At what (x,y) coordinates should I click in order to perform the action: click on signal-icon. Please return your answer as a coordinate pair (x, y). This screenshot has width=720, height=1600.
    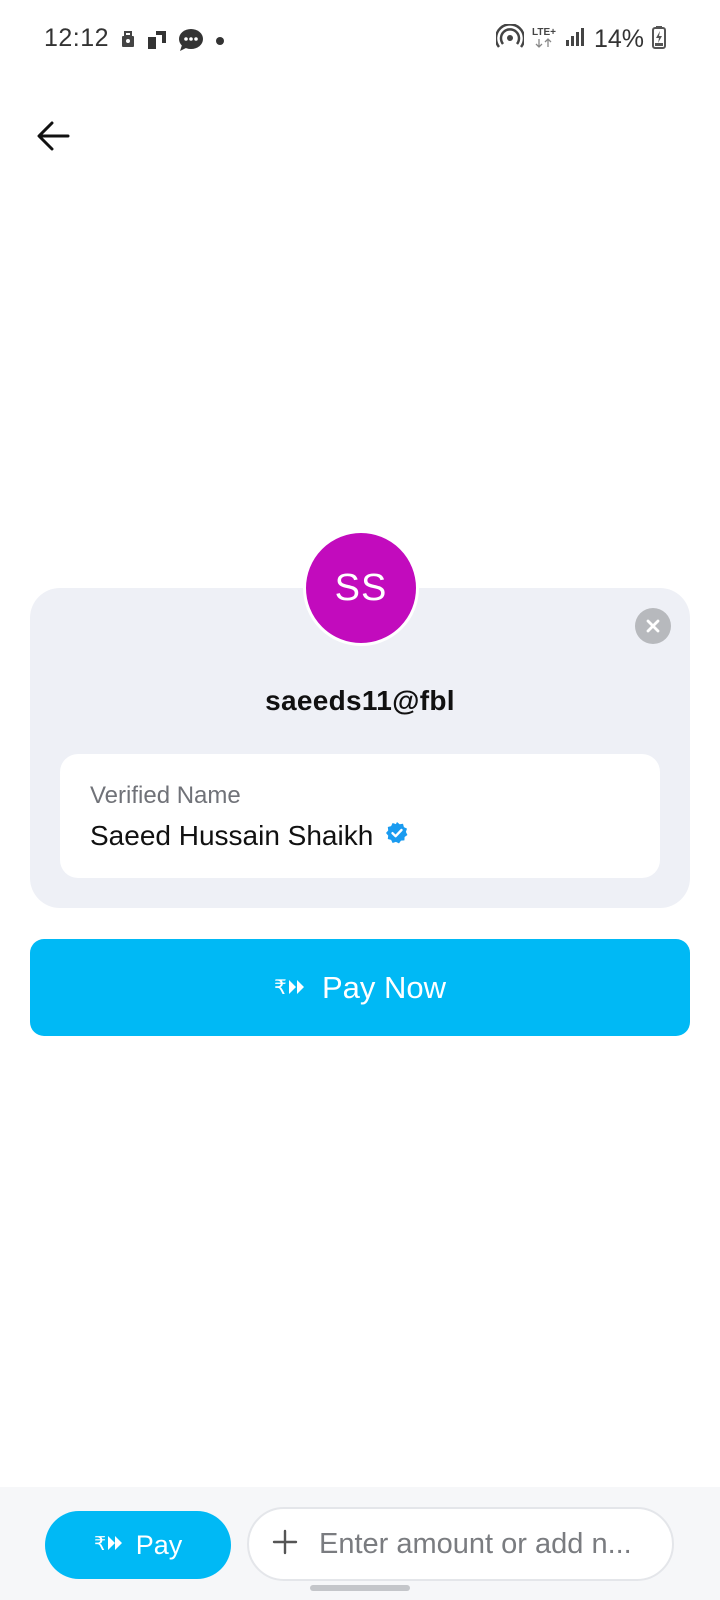
    Looking at the image, I should click on (575, 39).